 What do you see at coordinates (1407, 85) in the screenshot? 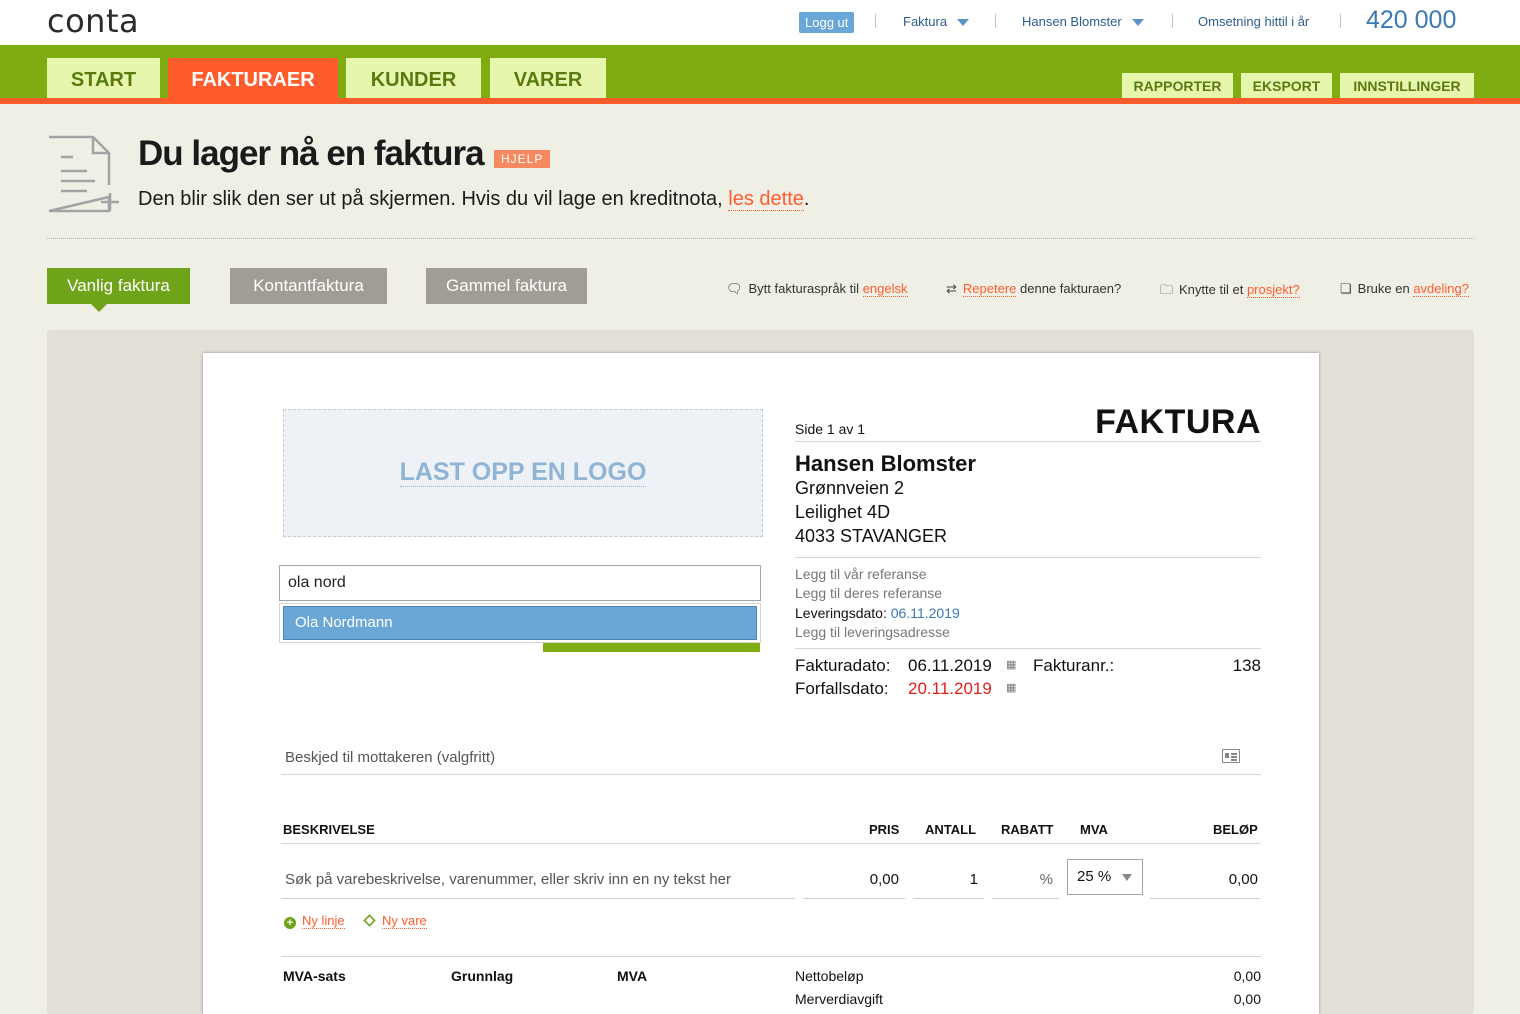
I see `tab-innstillinger: INNSTILLINGER` at bounding box center [1407, 85].